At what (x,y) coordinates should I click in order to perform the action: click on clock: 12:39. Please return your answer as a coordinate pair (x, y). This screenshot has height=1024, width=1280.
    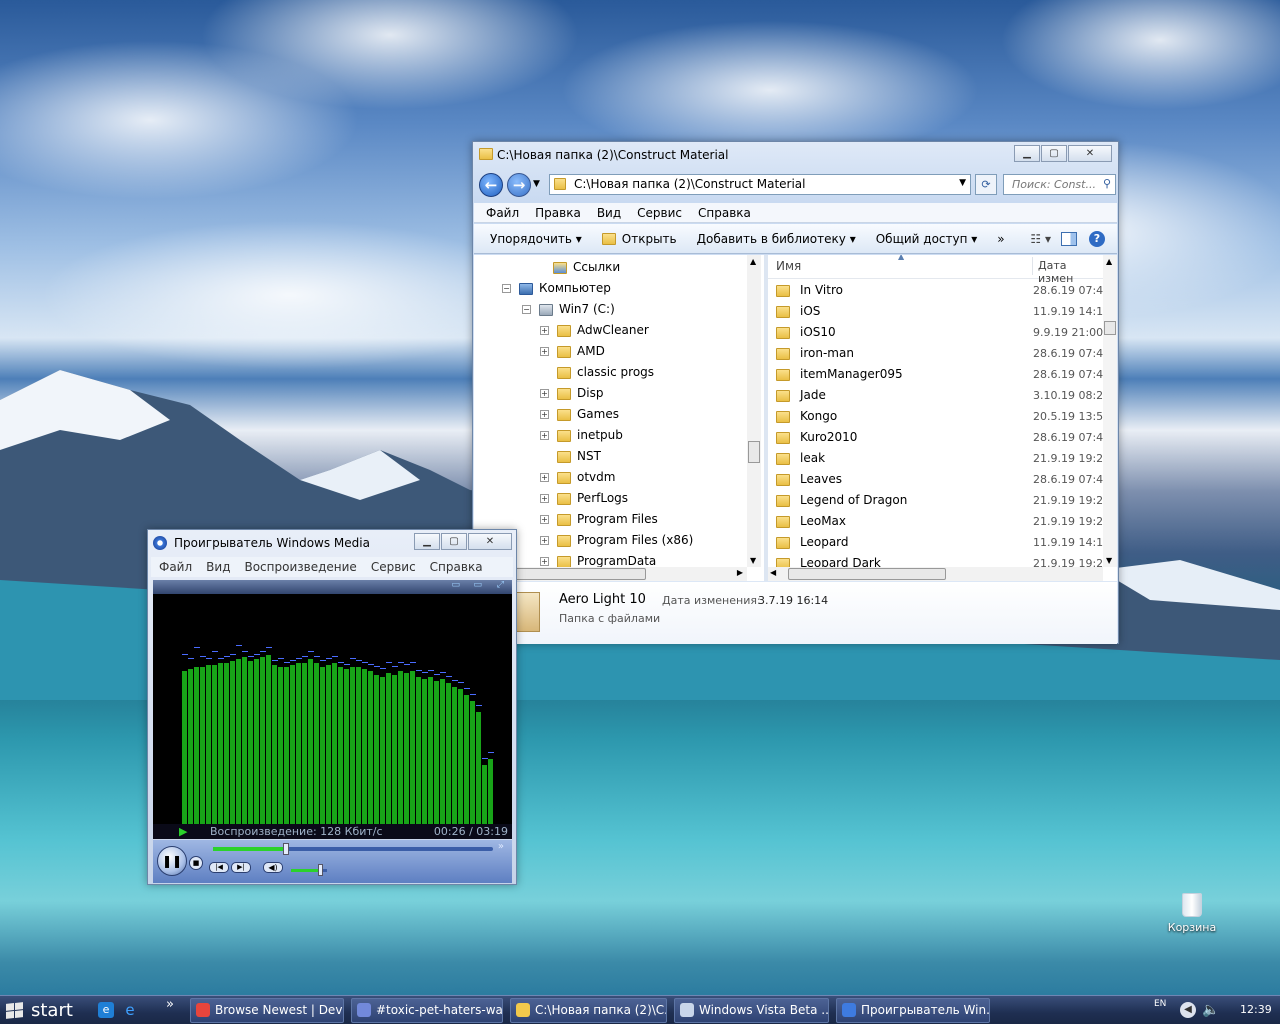
    Looking at the image, I should click on (1256, 1010).